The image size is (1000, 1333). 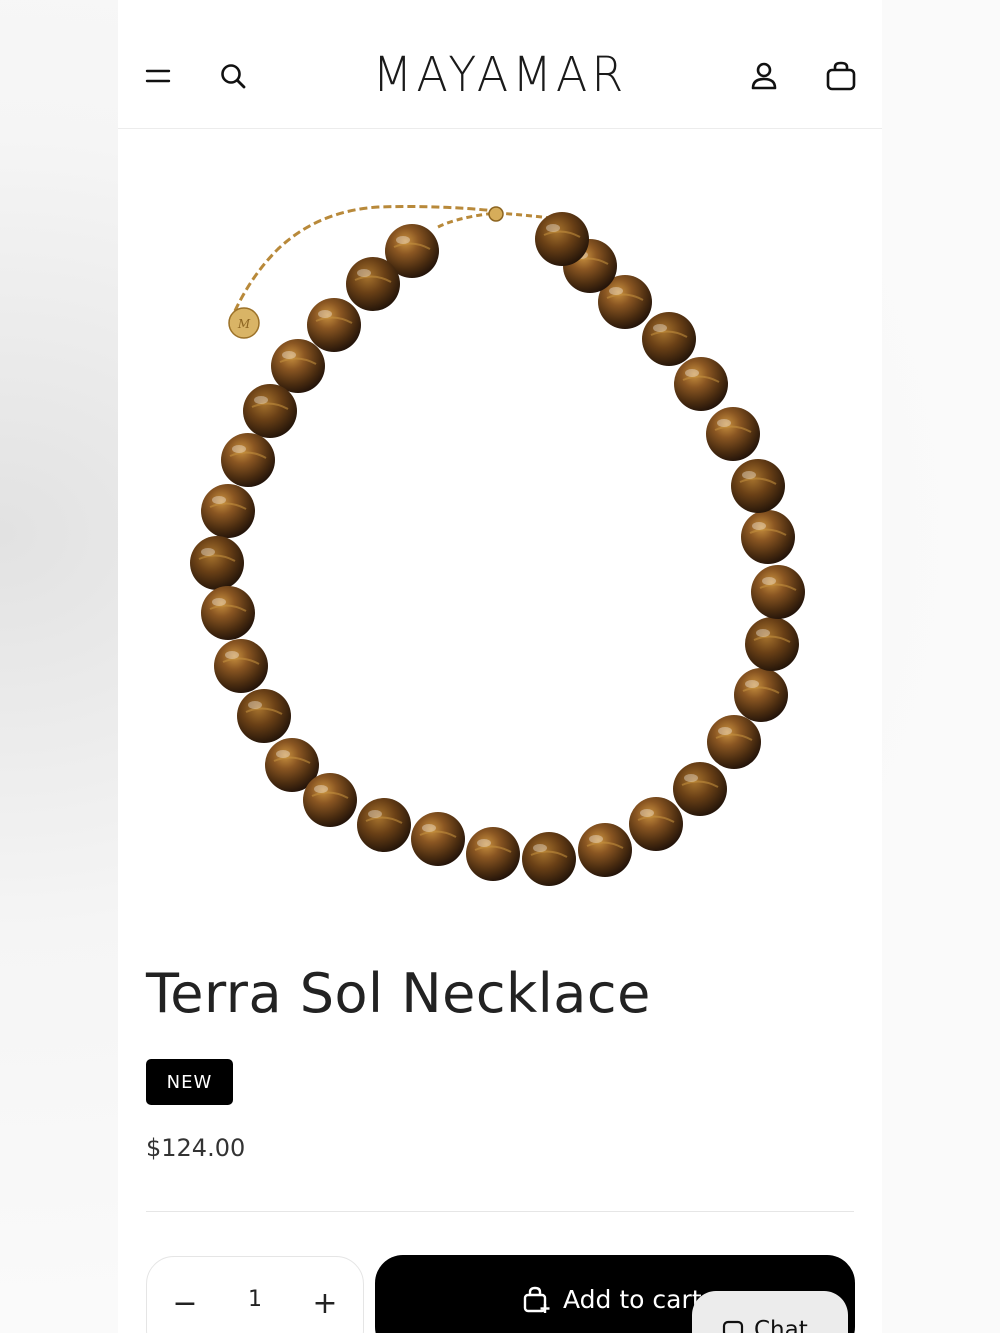 I want to click on quantity-stepper: − 1 +, so click(x=255, y=1294).